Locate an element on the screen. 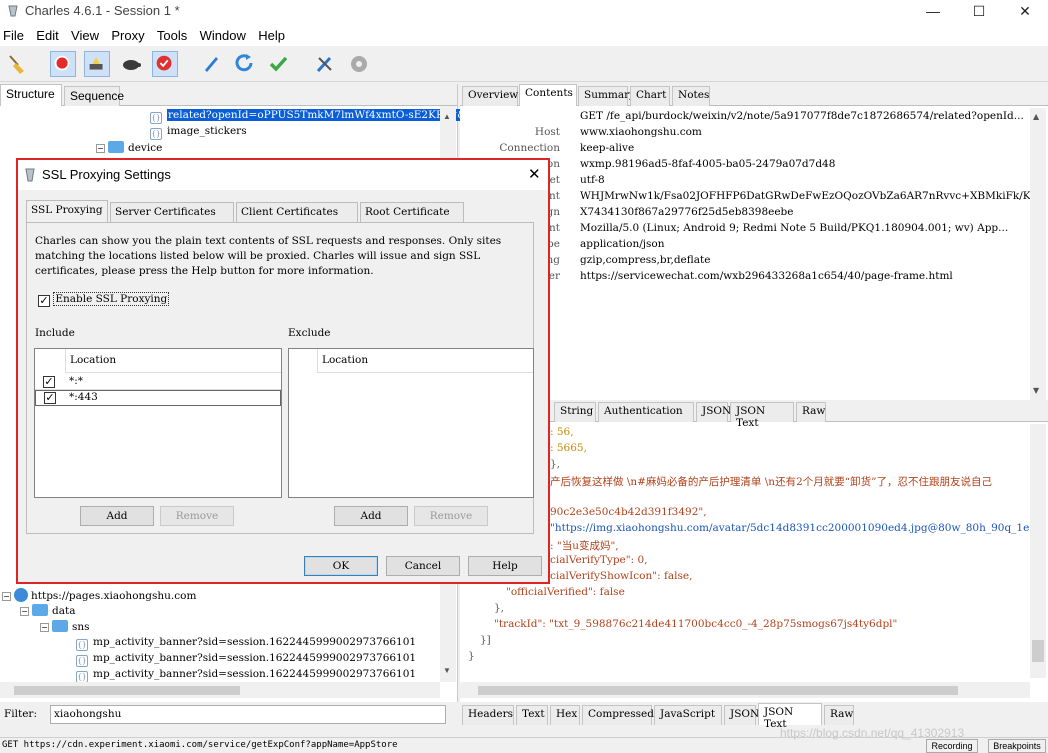 The width and height of the screenshot is (1048, 753). exclude-add-button: Add is located at coordinates (371, 516).